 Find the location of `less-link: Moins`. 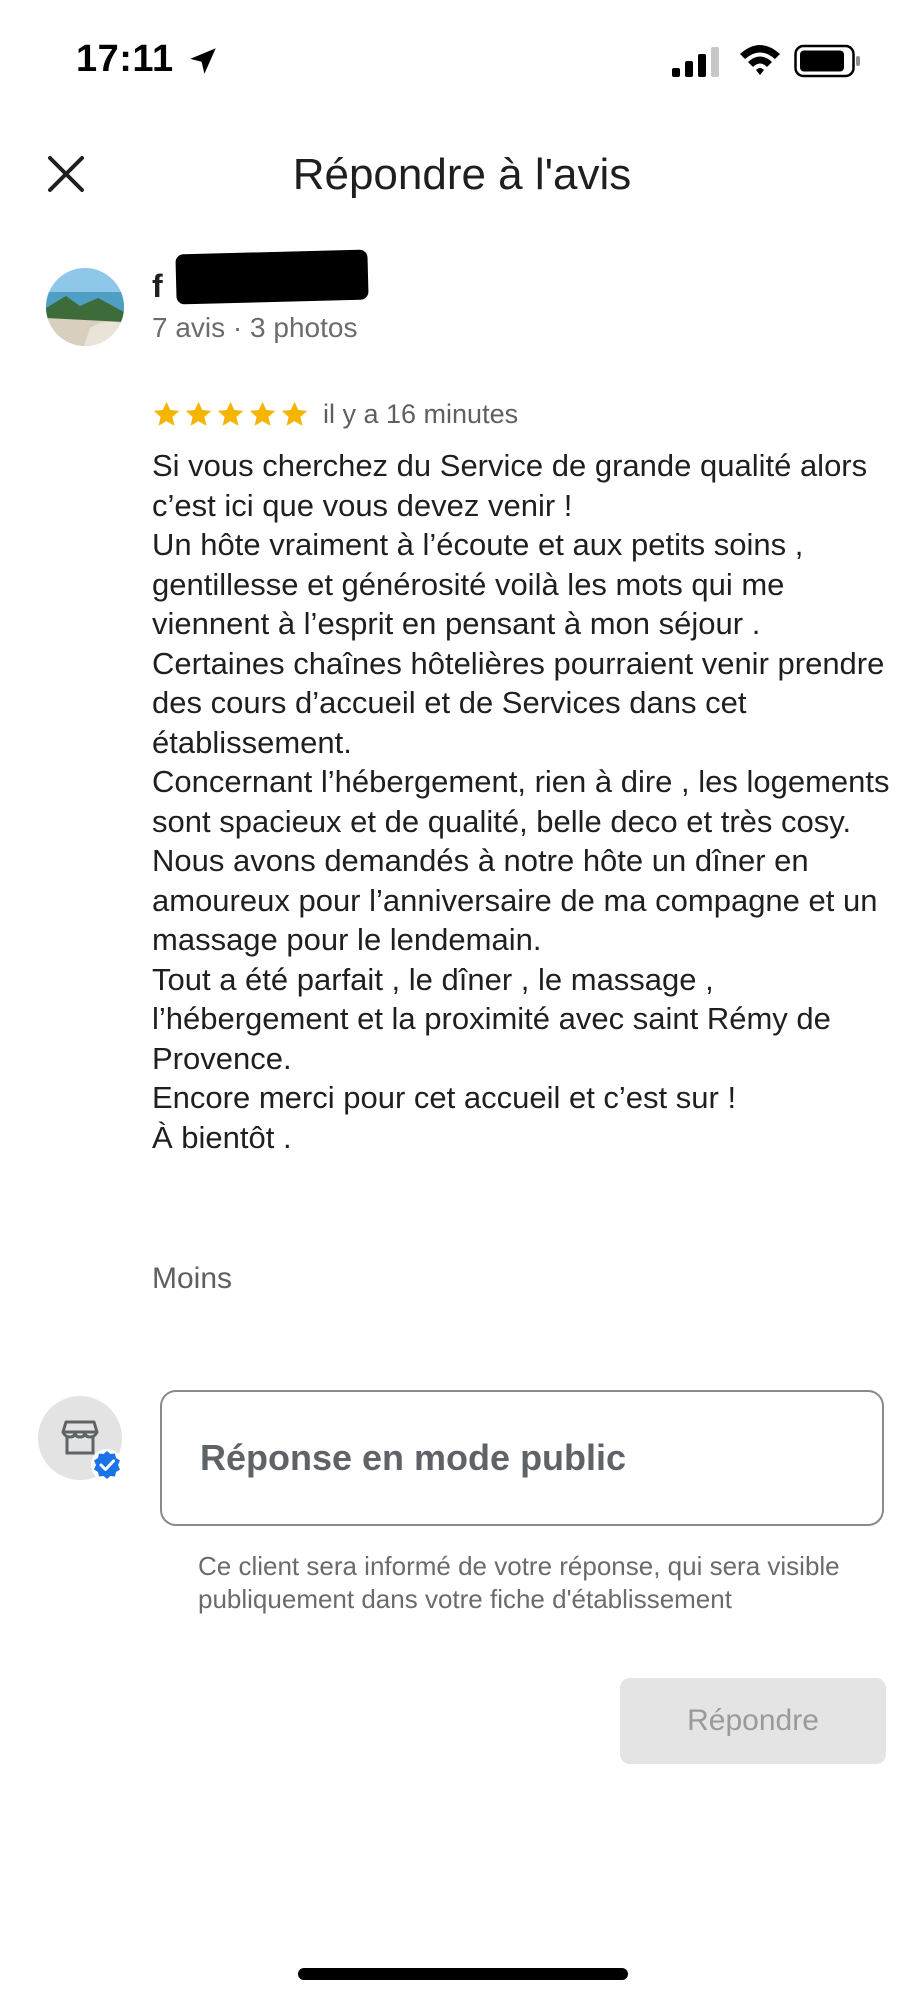

less-link: Moins is located at coordinates (192, 1279).